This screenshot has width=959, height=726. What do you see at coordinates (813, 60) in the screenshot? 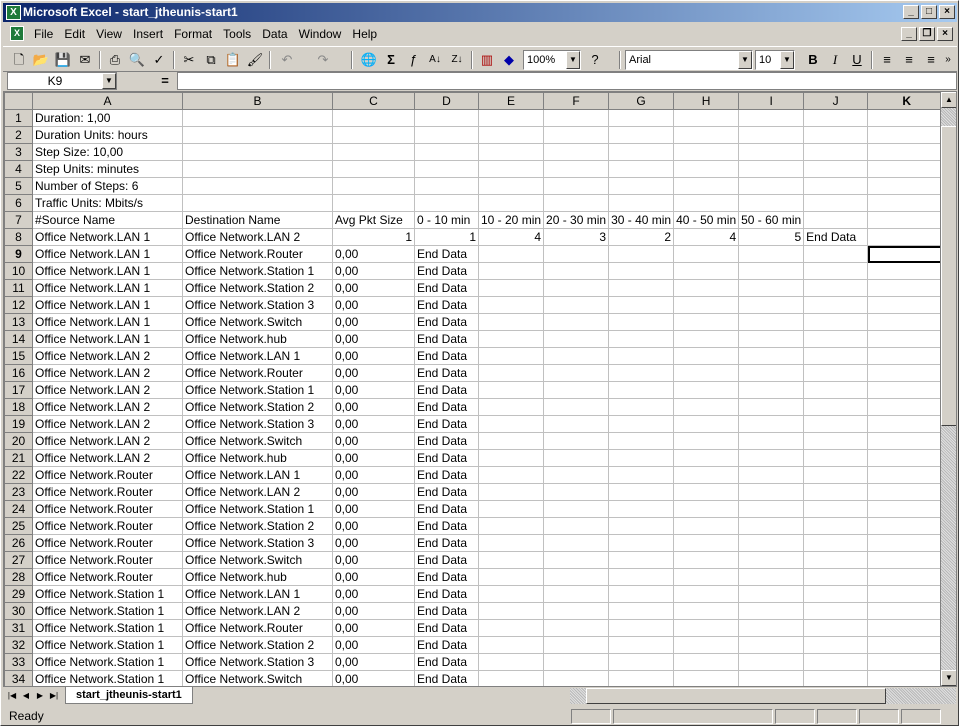
I see `bold-button: B` at bounding box center [813, 60].